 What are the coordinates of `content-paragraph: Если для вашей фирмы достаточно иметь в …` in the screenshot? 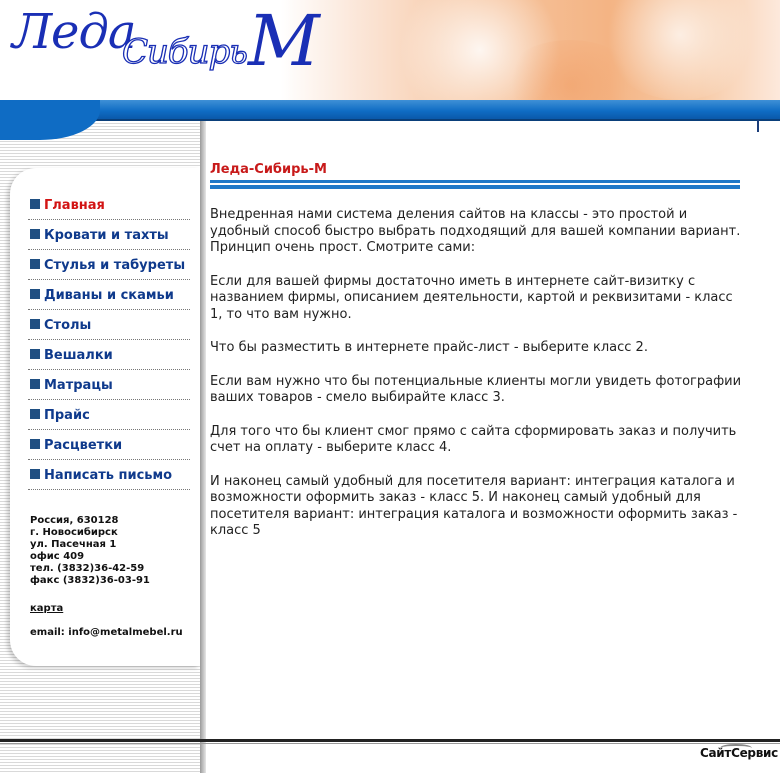 It's located at (471, 297).